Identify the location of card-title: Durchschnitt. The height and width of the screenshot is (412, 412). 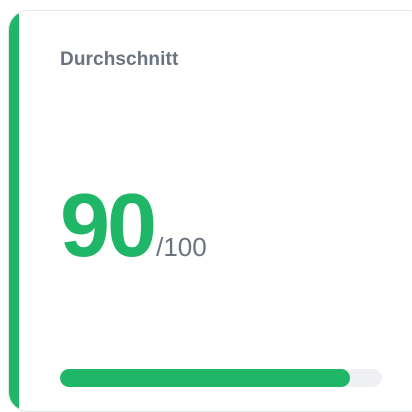
(119, 59).